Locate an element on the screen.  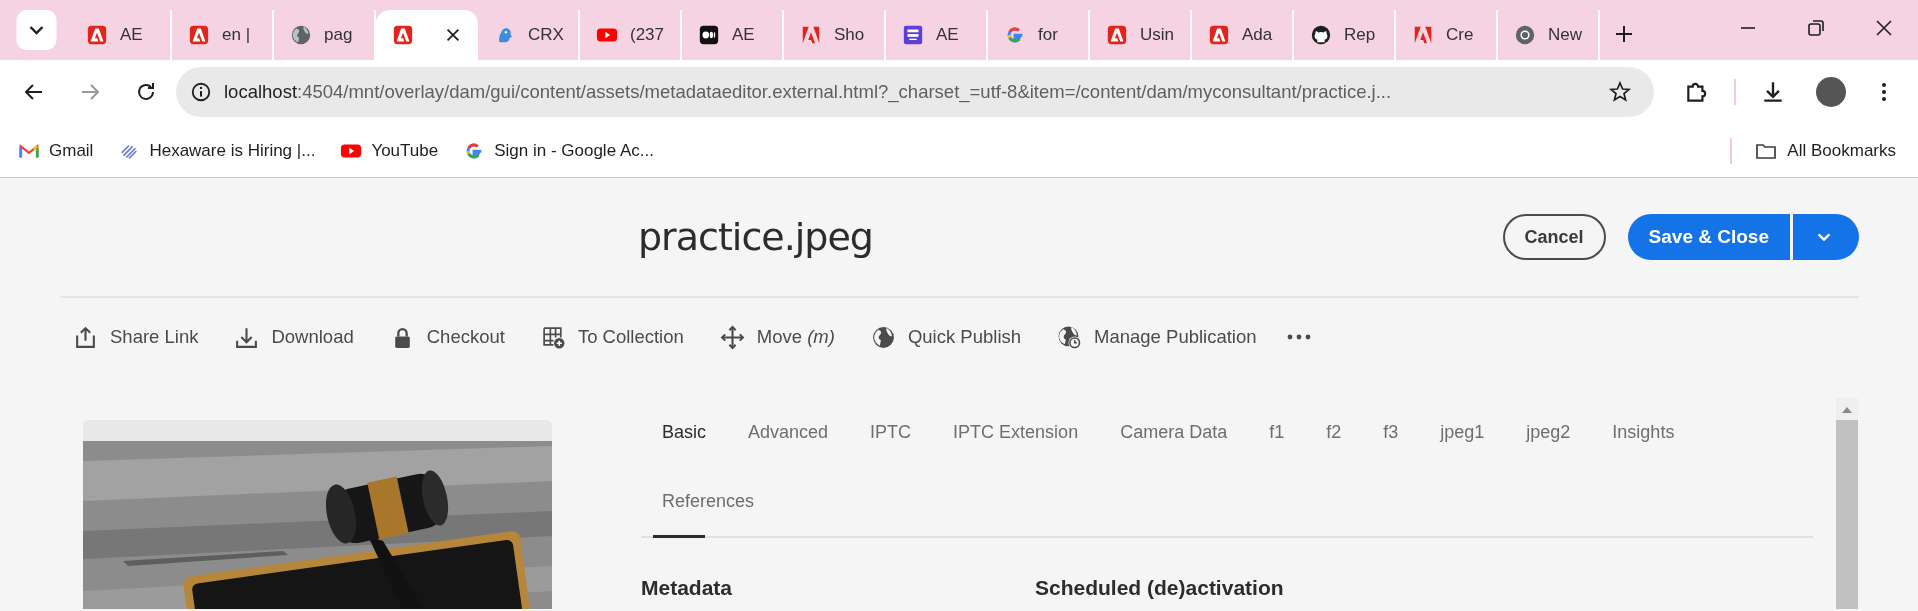
tab: f1 is located at coordinates (1277, 432).